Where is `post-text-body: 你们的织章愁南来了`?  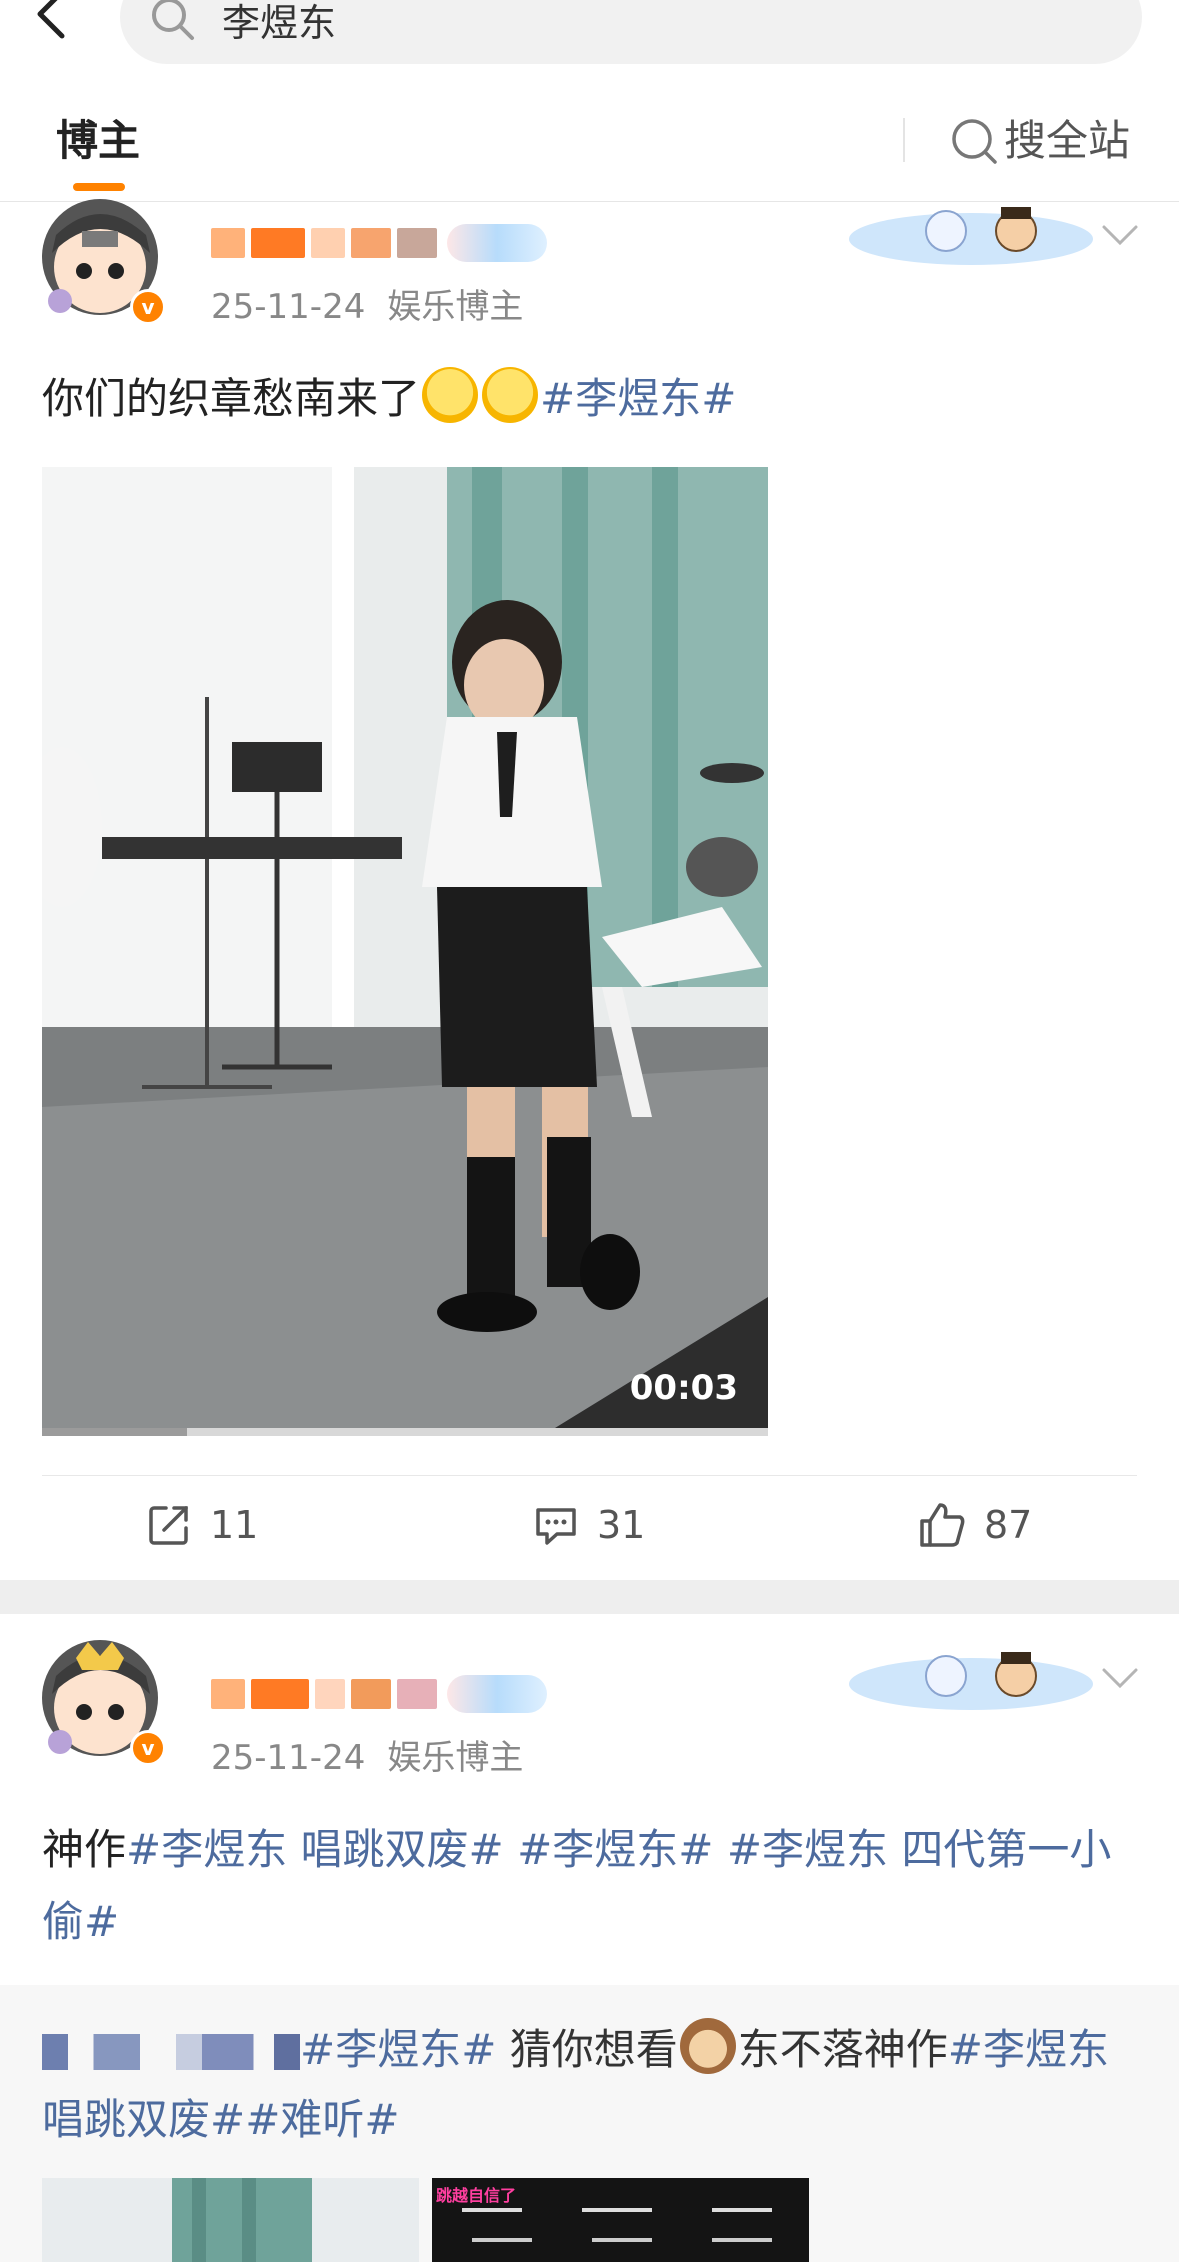 post-text-body: 你们的织章愁南来了 is located at coordinates (231, 398).